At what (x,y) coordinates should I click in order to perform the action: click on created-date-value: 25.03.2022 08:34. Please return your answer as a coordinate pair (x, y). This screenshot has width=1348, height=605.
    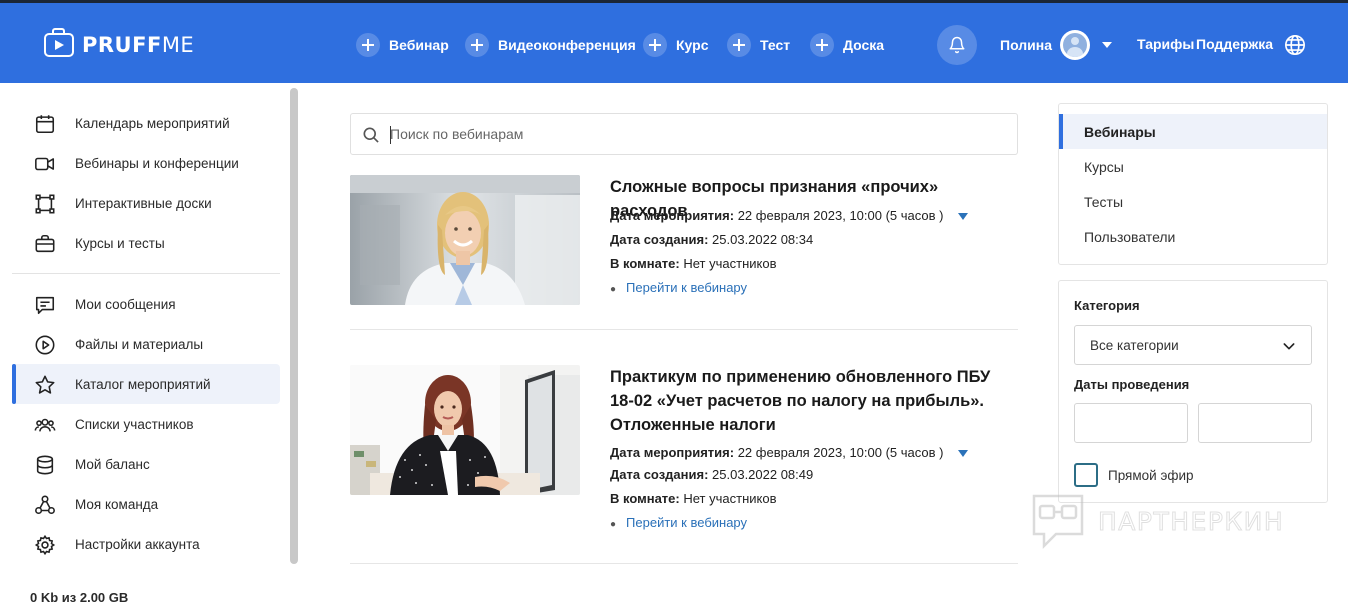
    Looking at the image, I should click on (763, 239).